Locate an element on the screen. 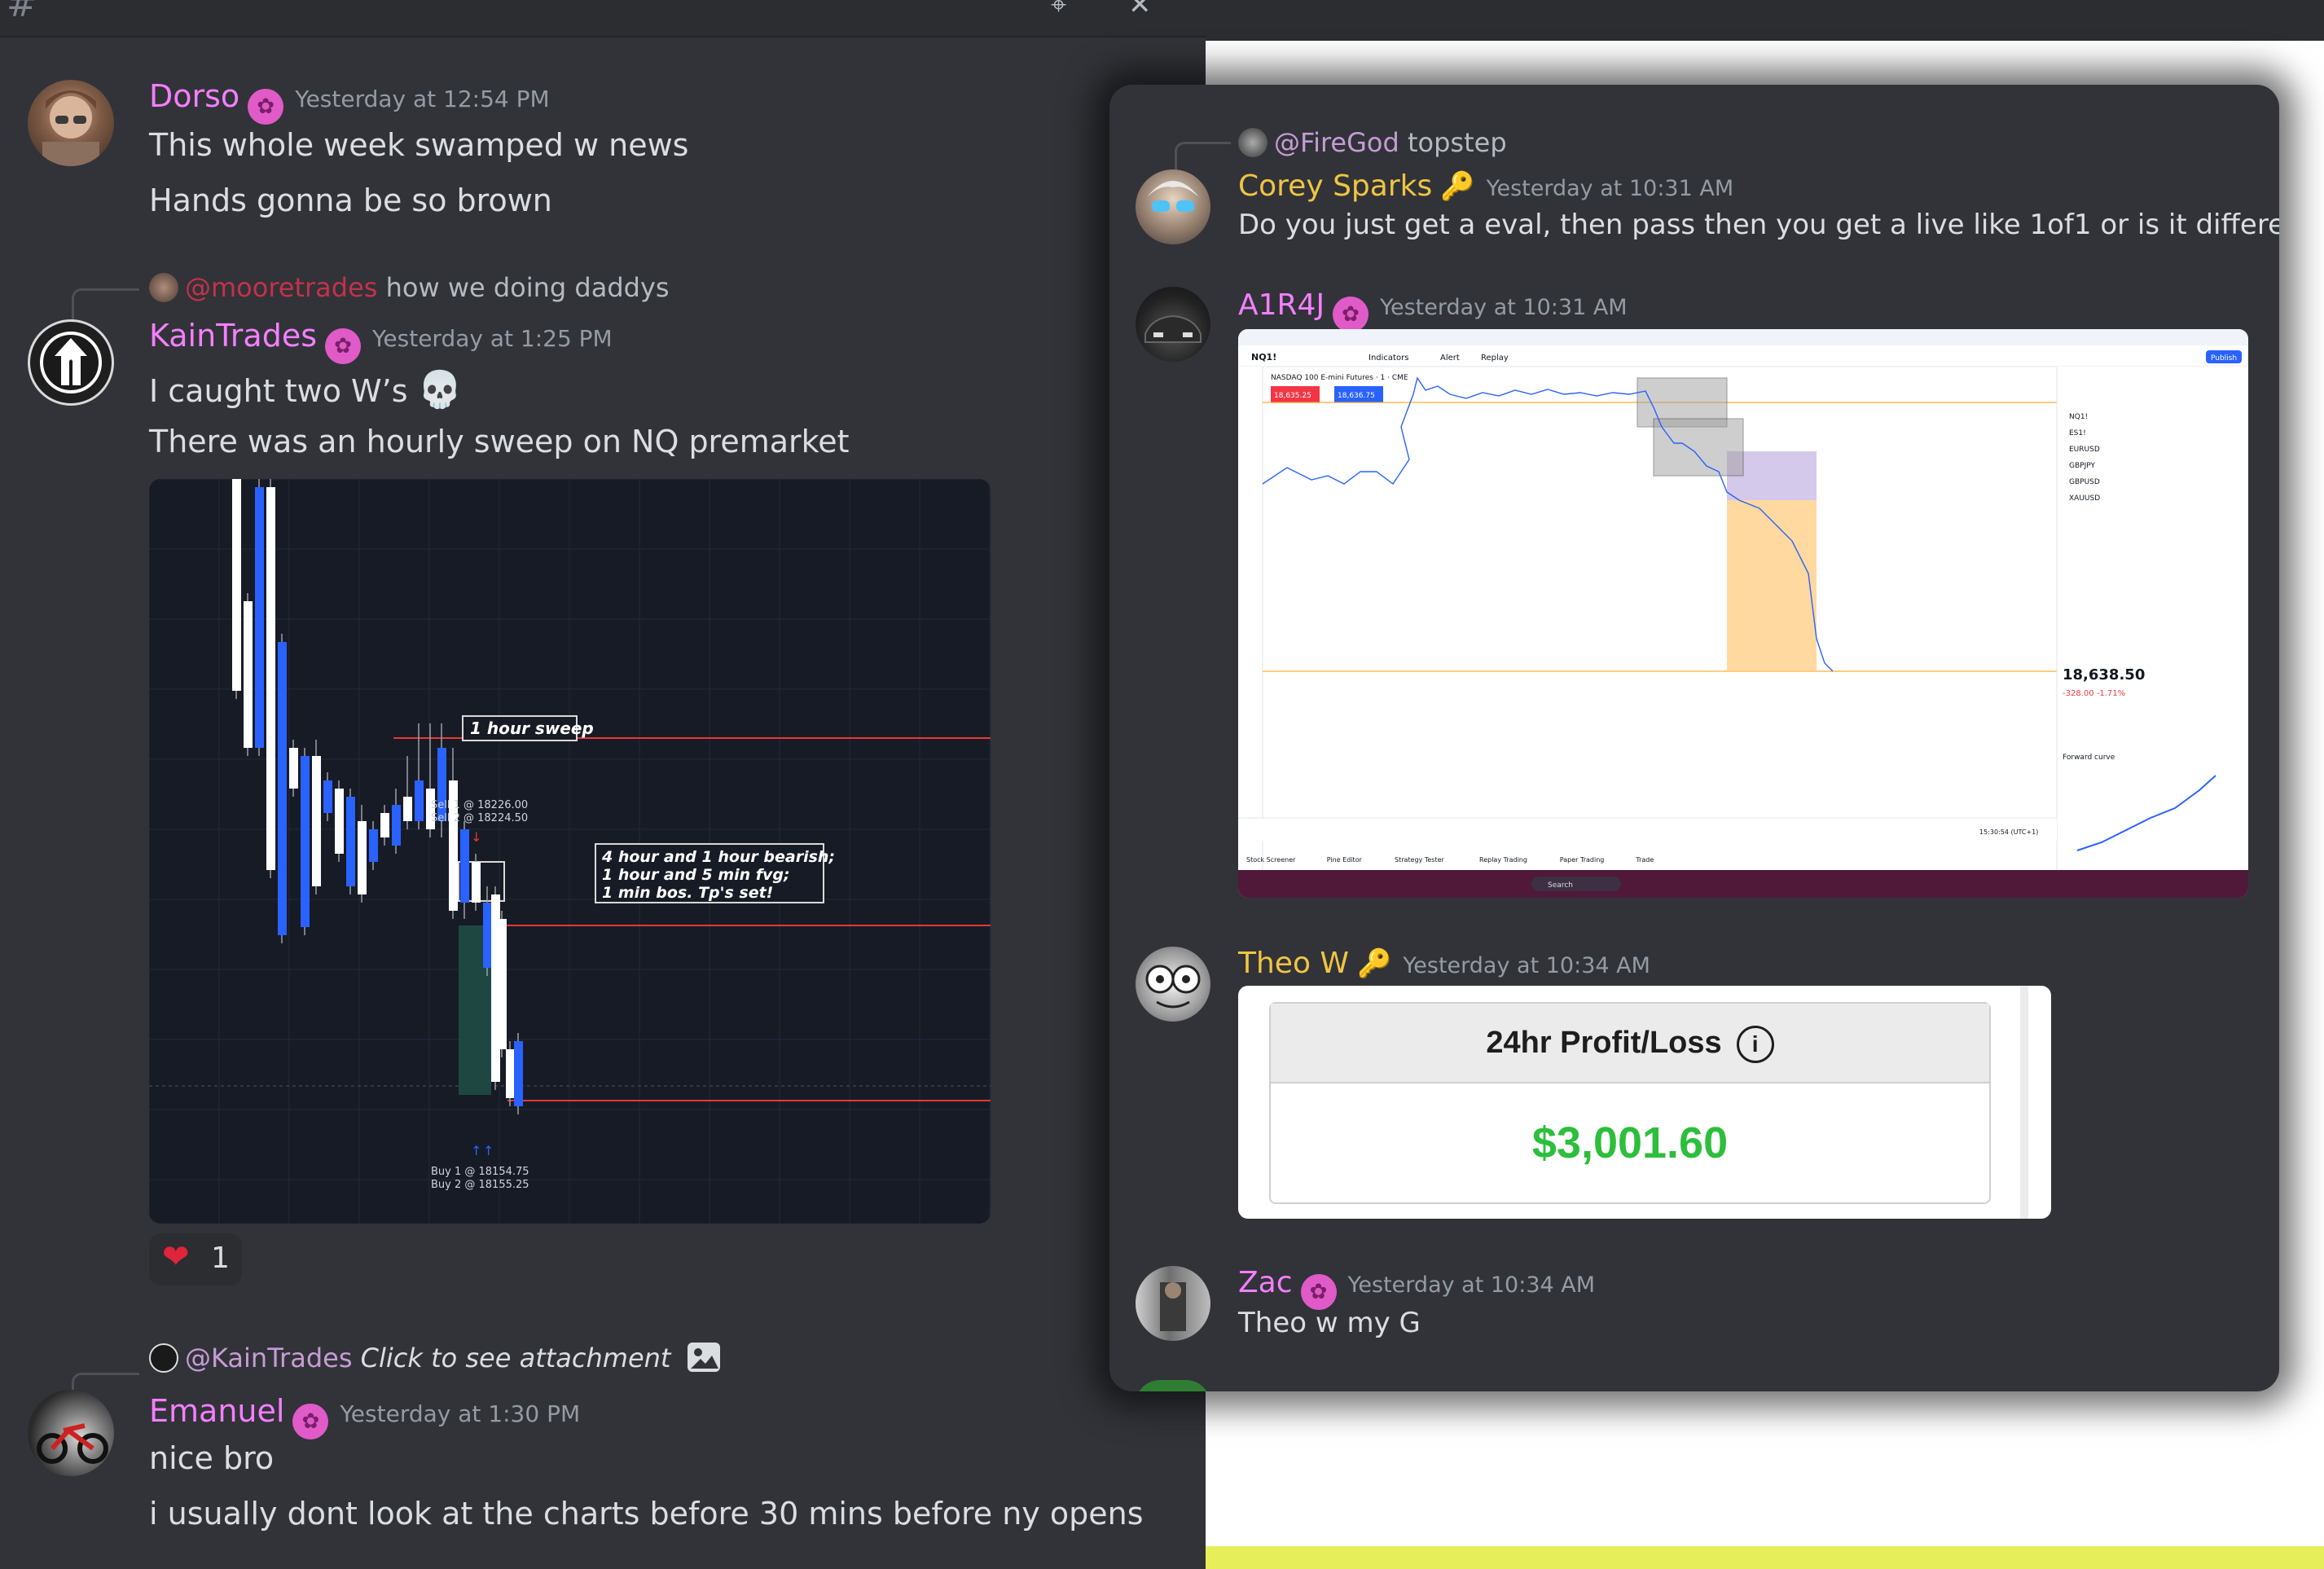 This screenshot has height=1569, width=2324. timestamp: Yesterday at 1:30 PM is located at coordinates (461, 1413).